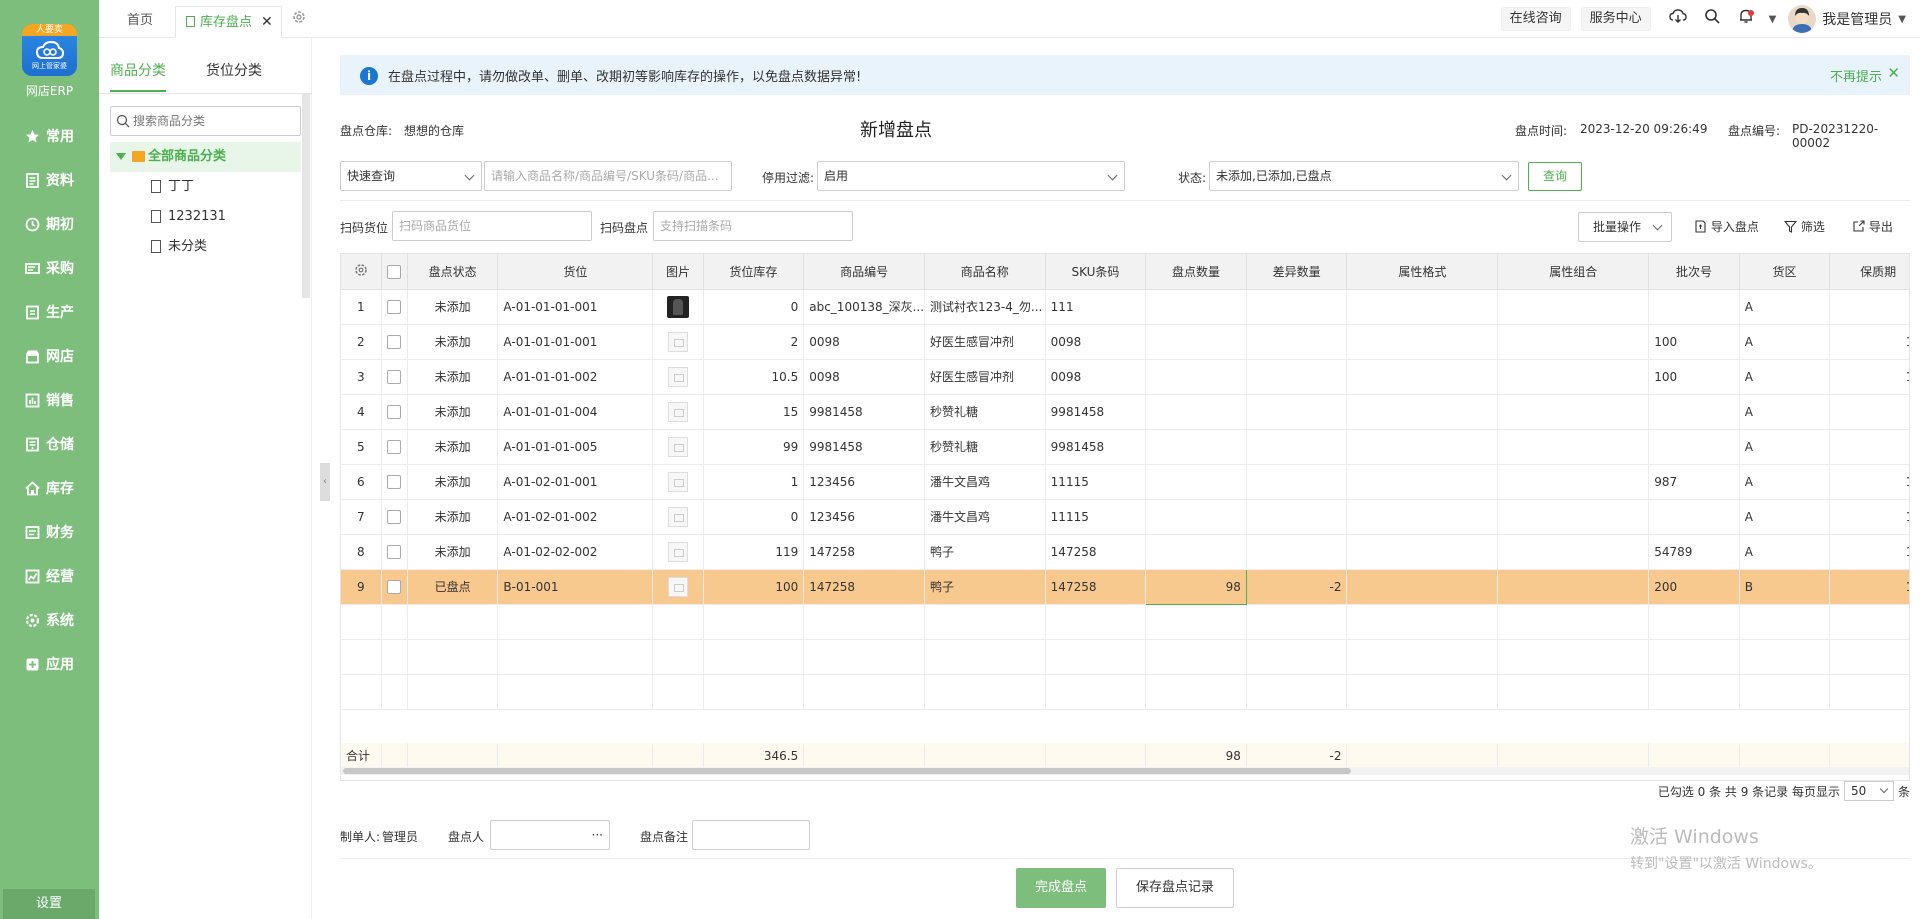 This screenshot has height=919, width=1920. Describe the element at coordinates (411, 176) in the screenshot. I see `quick-query-select: 快速查询` at that location.